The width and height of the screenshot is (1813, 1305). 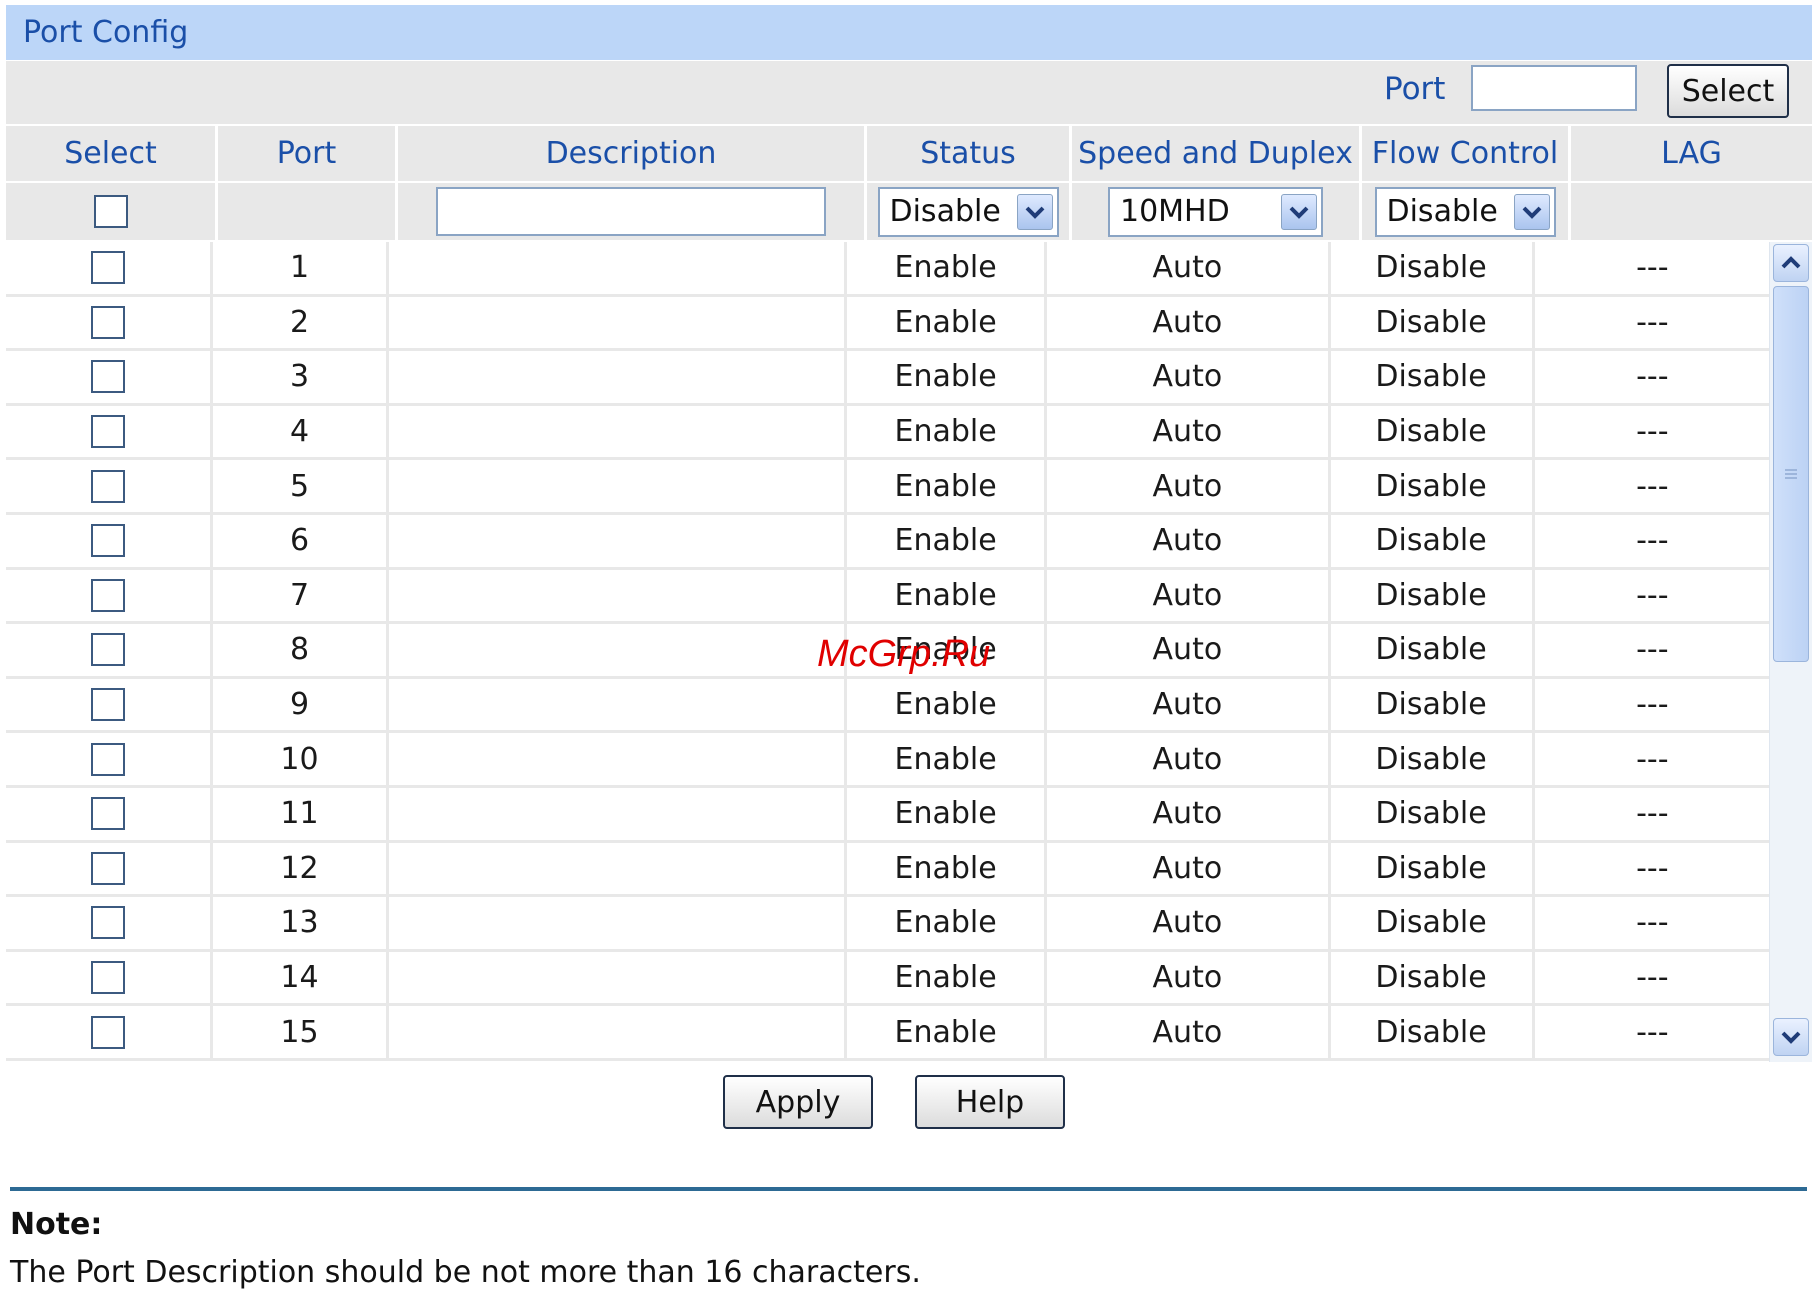 I want to click on table-row: 11 Enable Auto Disable ---, so click(x=888, y=815).